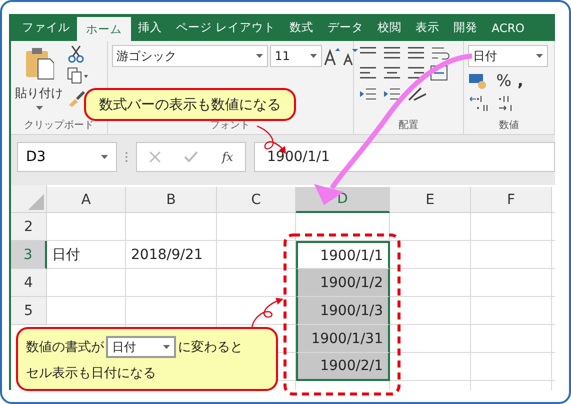 The height and width of the screenshot is (404, 571). Describe the element at coordinates (504, 80) in the screenshot. I see `percent-button: %` at that location.